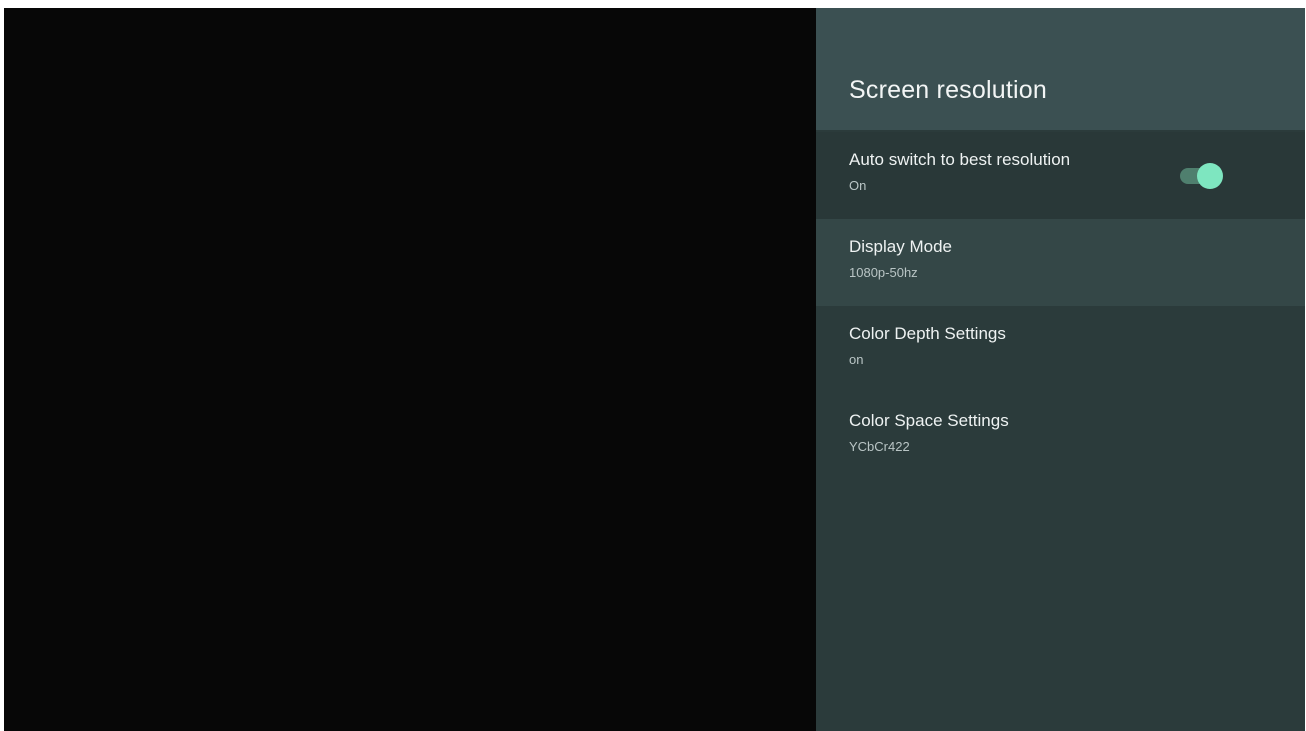  I want to click on setting-summary: On, so click(858, 185).